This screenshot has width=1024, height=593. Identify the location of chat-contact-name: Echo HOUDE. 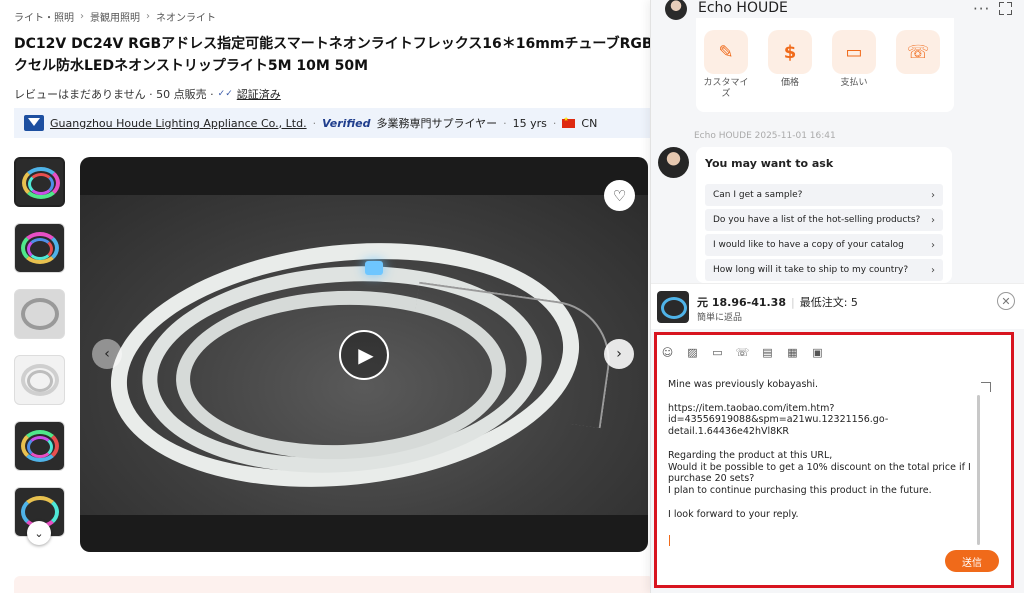
(743, 8).